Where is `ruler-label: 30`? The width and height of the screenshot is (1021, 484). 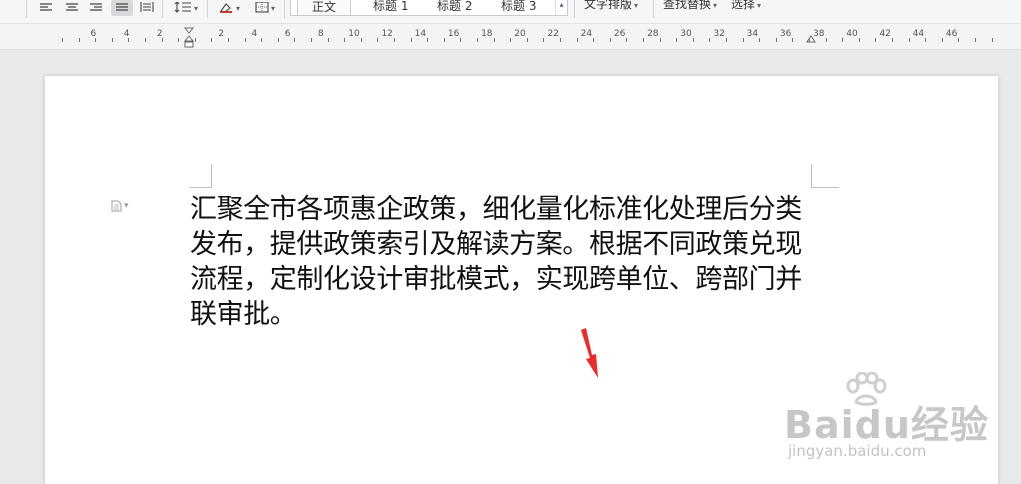 ruler-label: 30 is located at coordinates (686, 34).